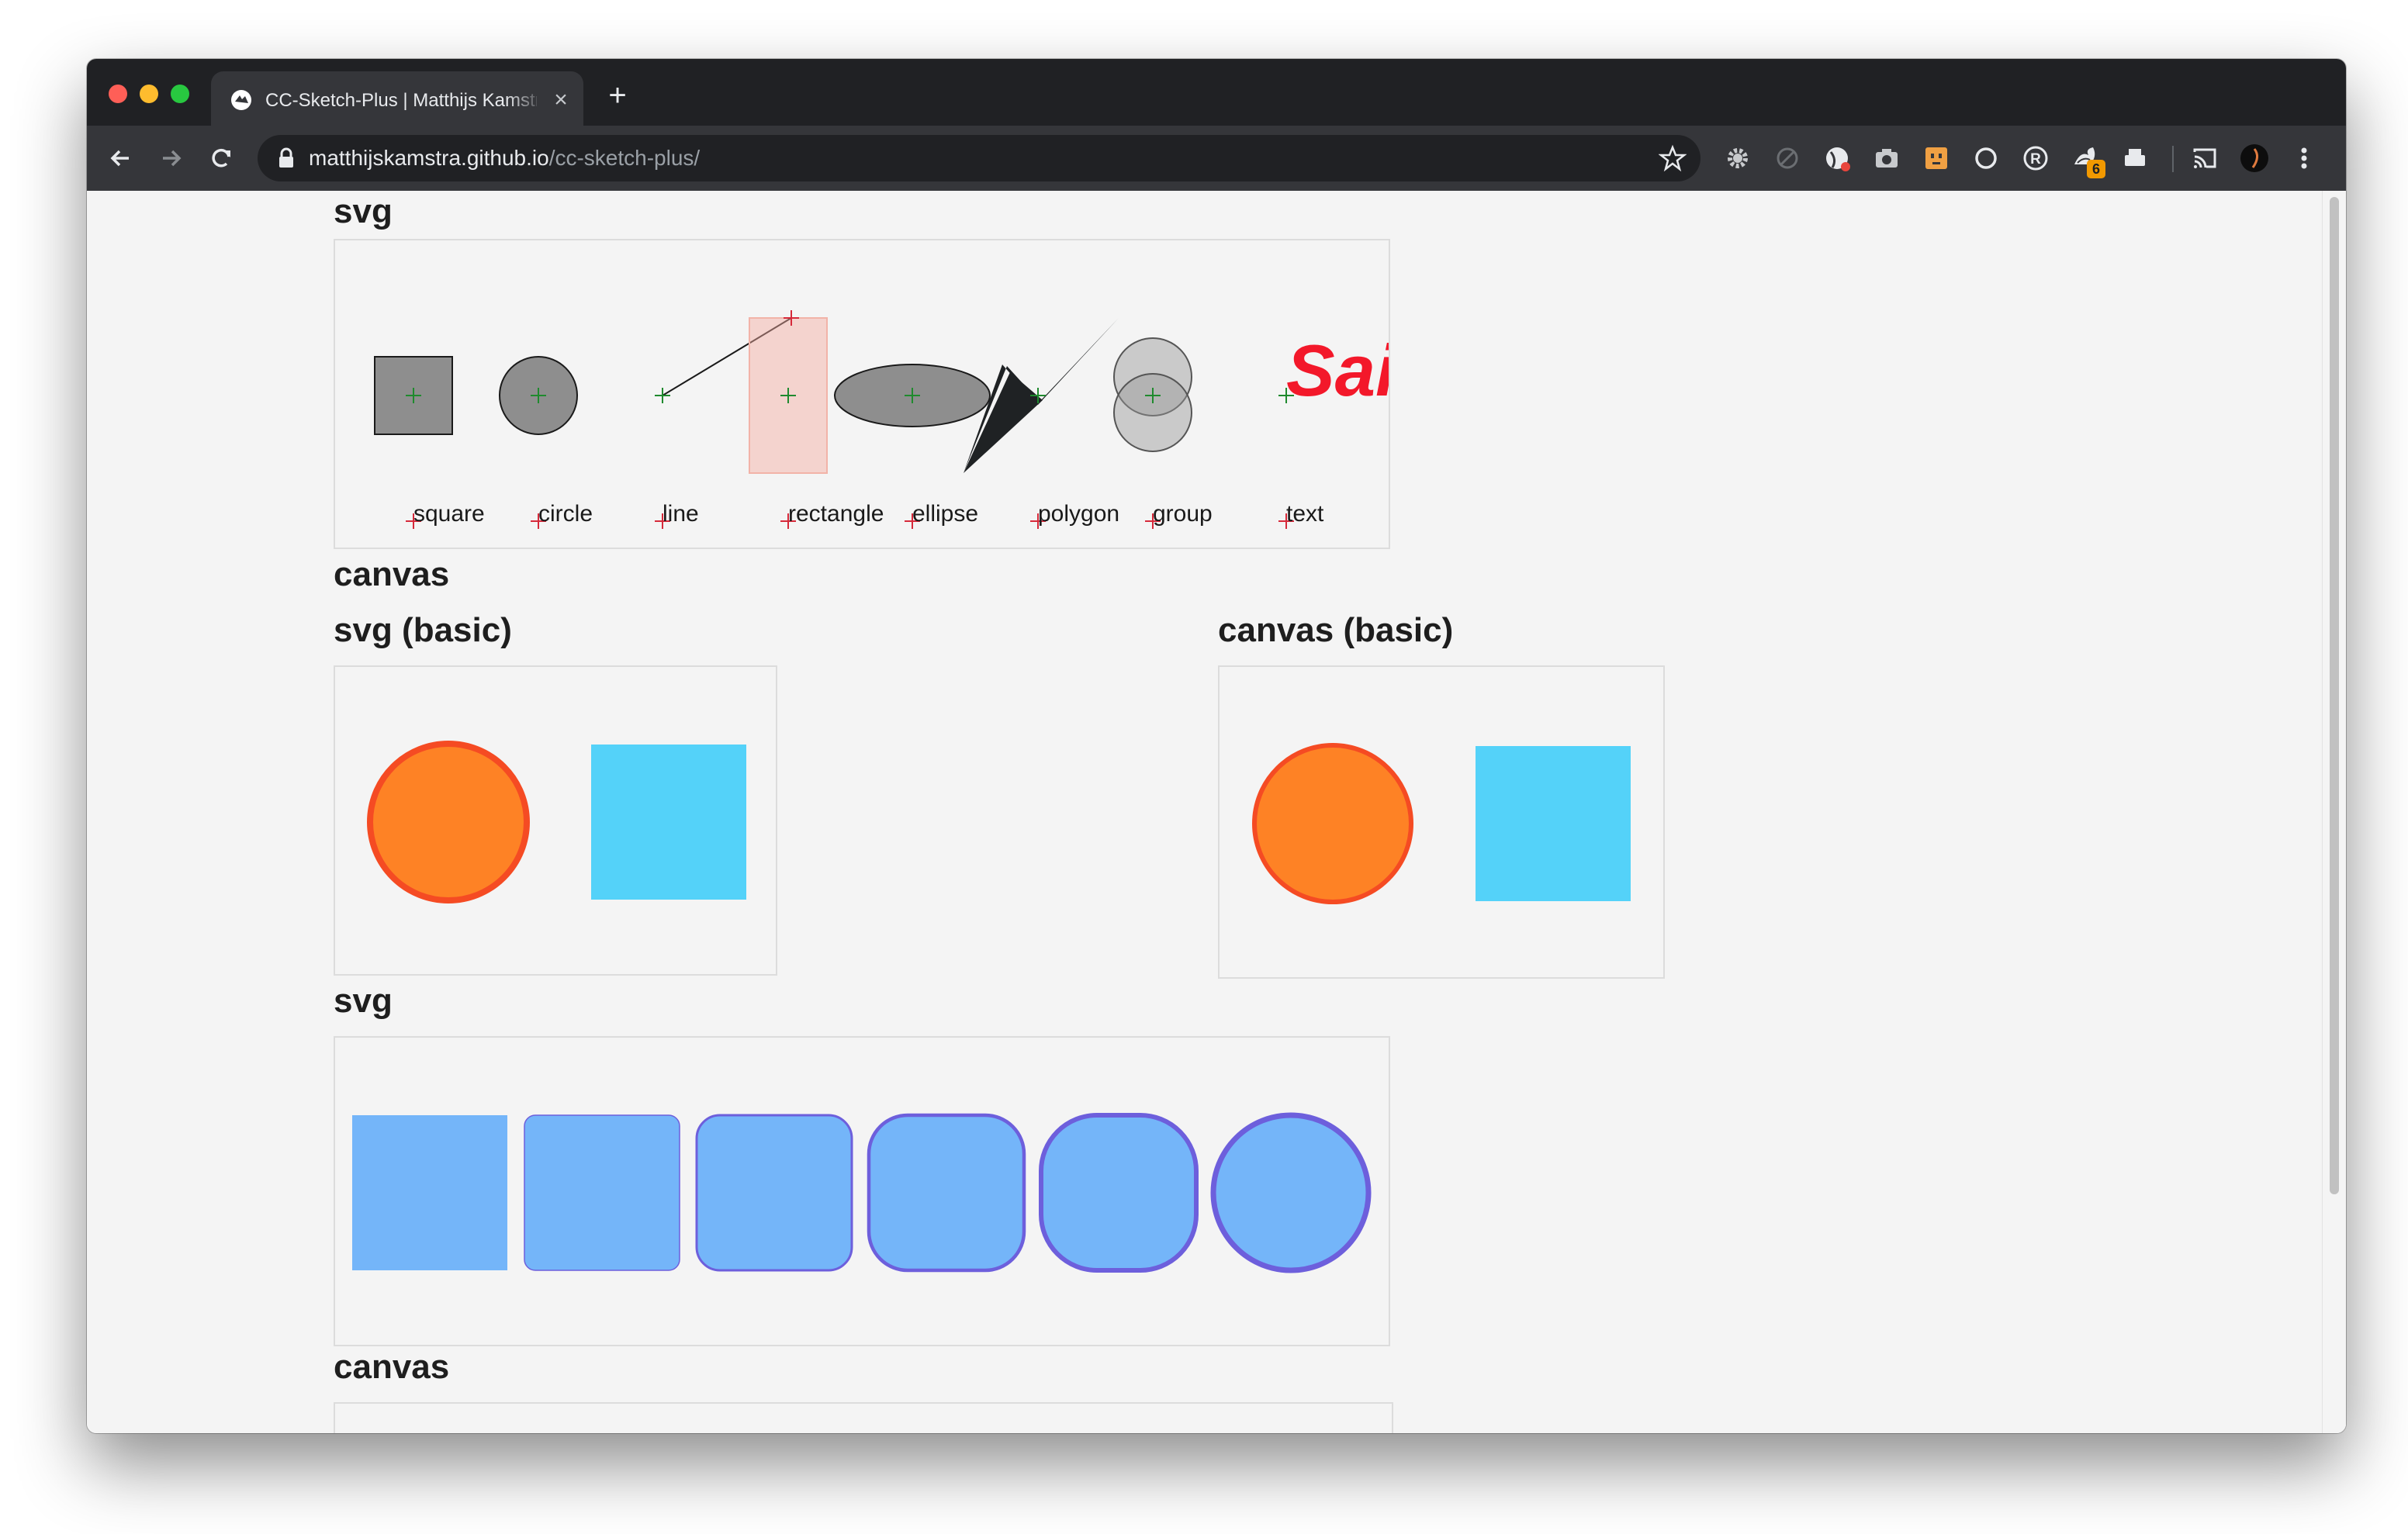 This screenshot has height=1534, width=2408. I want to click on svg-basic-sketch, so click(556, 822).